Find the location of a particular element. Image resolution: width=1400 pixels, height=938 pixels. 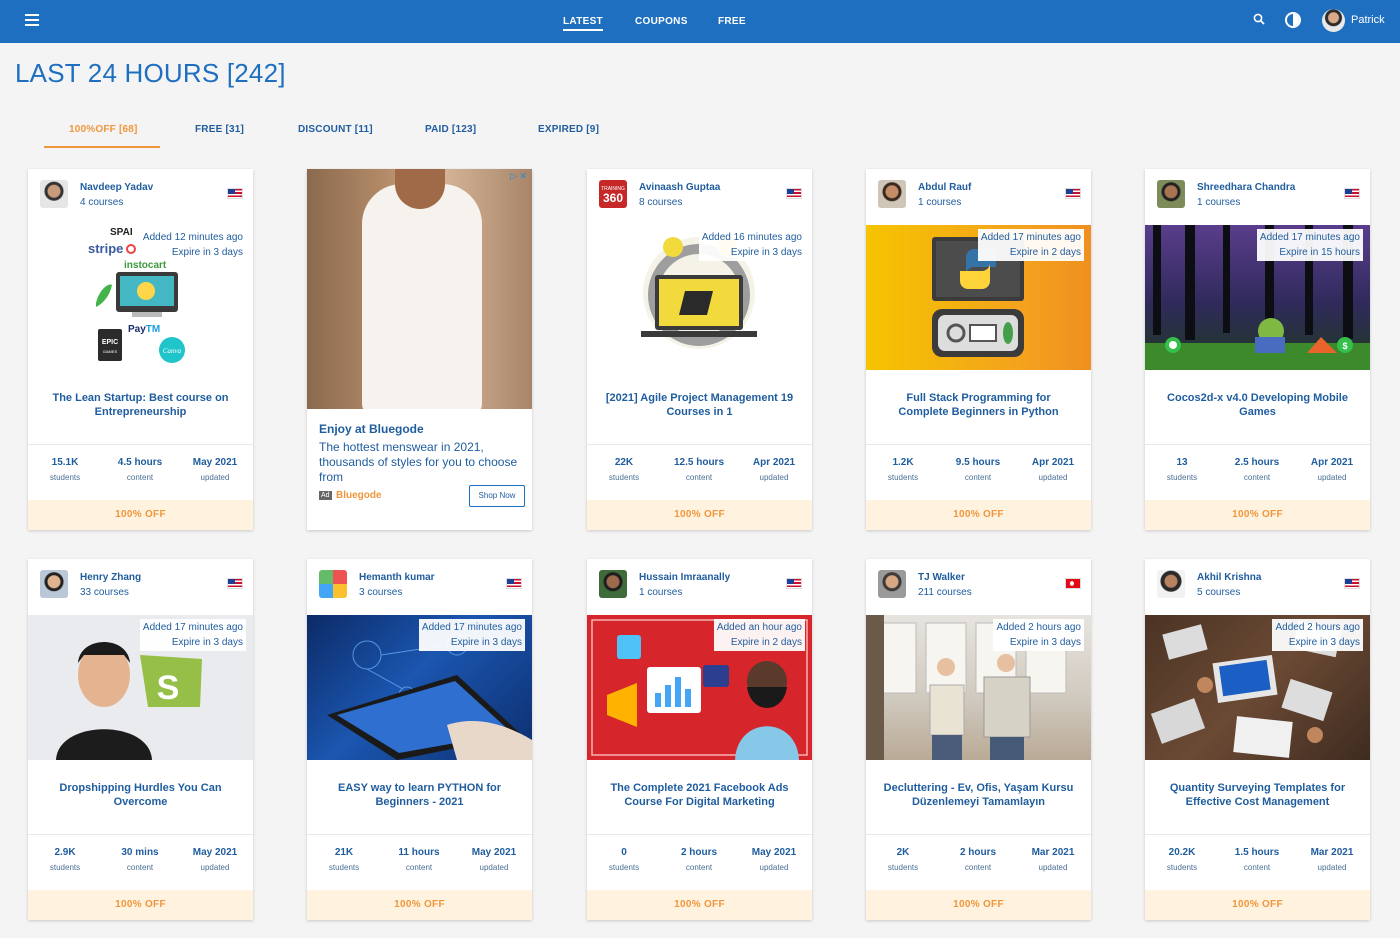

author-name: Shreedhara Chandra is located at coordinates (1246, 187).